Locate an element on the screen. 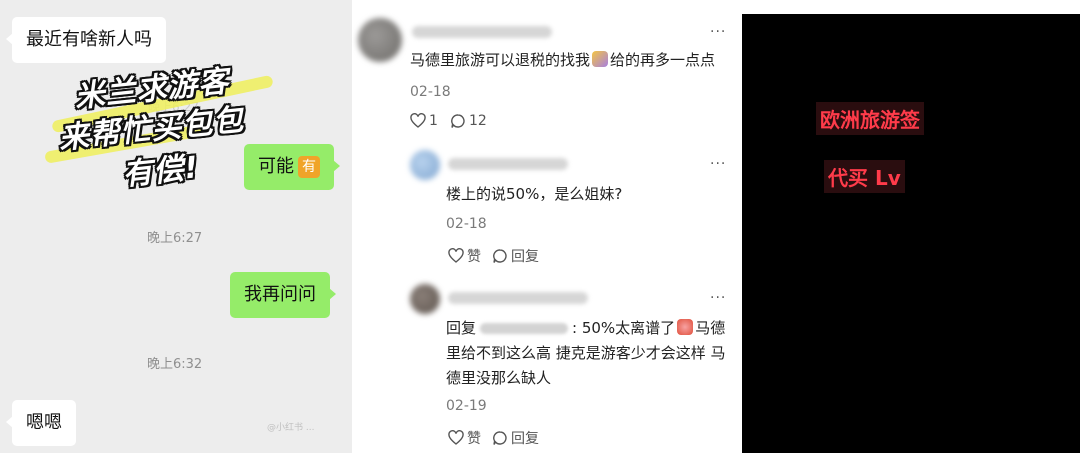  message-text: 最近有啥新人吗 is located at coordinates (89, 39).